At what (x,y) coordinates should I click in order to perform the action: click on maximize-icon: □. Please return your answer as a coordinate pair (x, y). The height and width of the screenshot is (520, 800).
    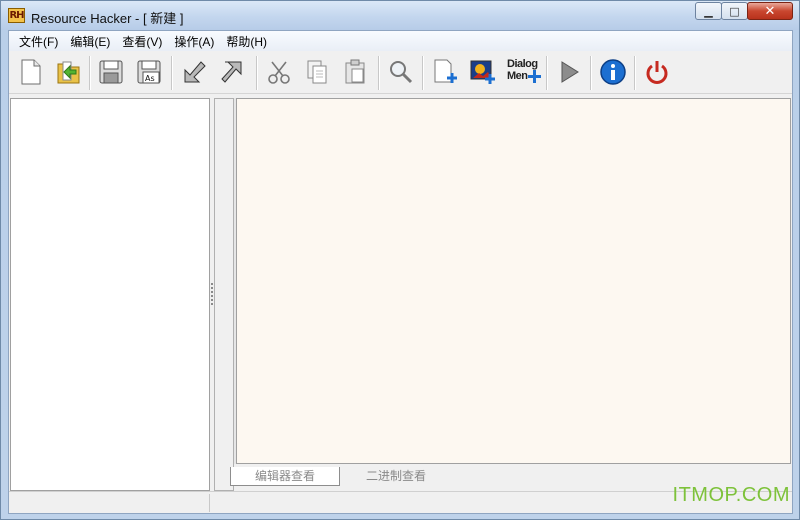
    Looking at the image, I should click on (734, 11).